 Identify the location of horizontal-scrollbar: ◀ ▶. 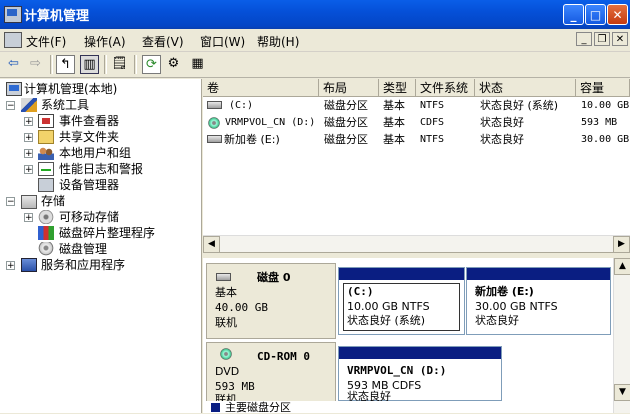
(416, 244).